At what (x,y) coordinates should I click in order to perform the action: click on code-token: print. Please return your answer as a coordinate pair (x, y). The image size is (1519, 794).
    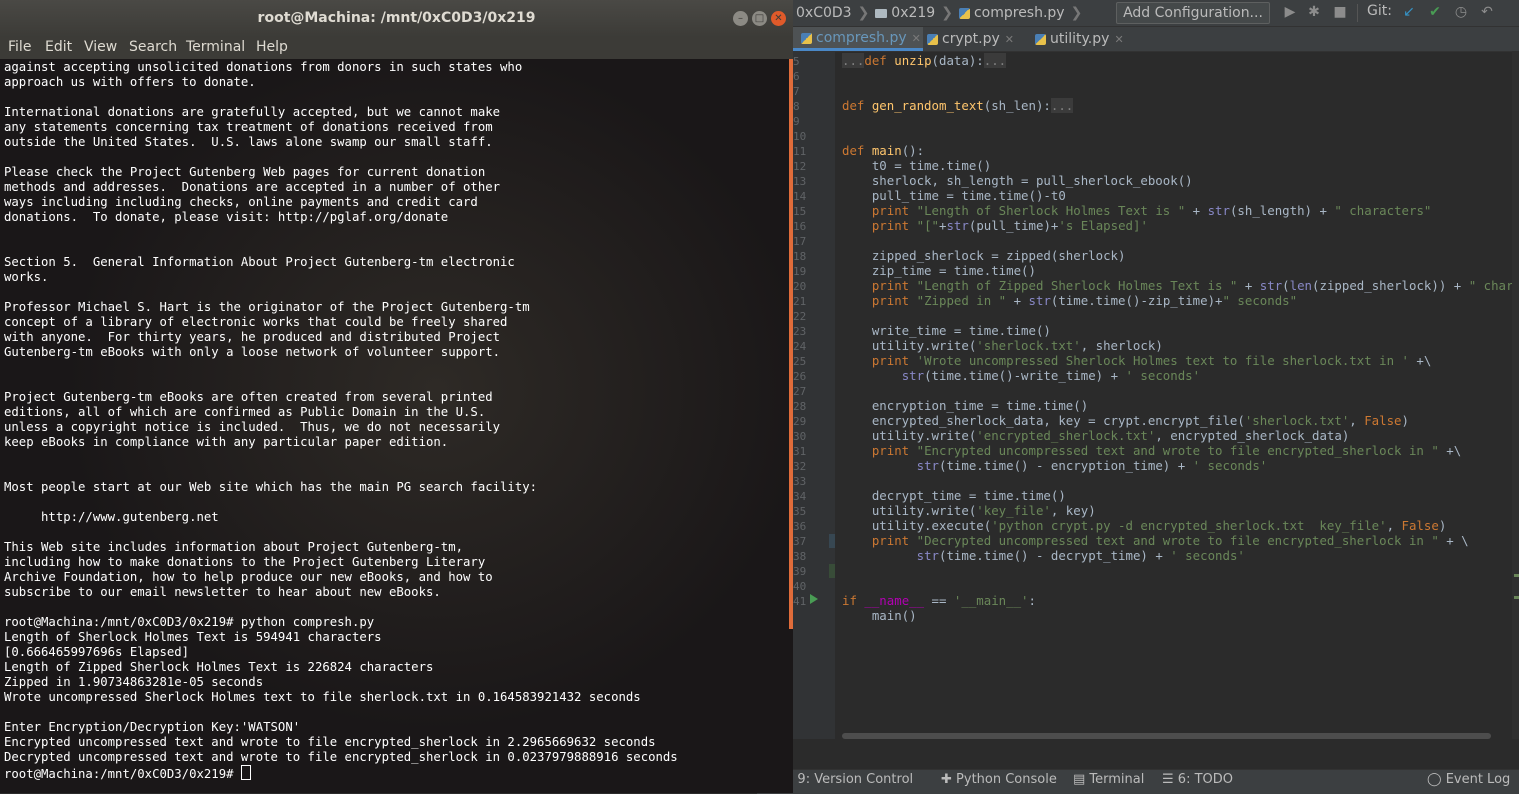
    Looking at the image, I should click on (879, 300).